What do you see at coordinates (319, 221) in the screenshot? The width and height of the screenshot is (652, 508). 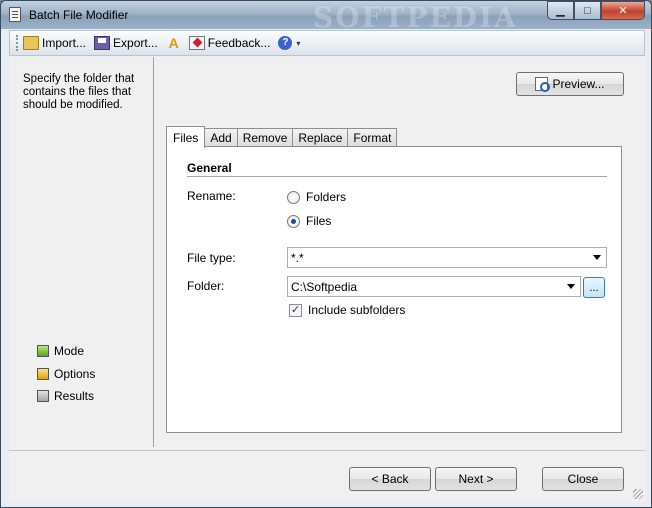 I see `radio-label: Files` at bounding box center [319, 221].